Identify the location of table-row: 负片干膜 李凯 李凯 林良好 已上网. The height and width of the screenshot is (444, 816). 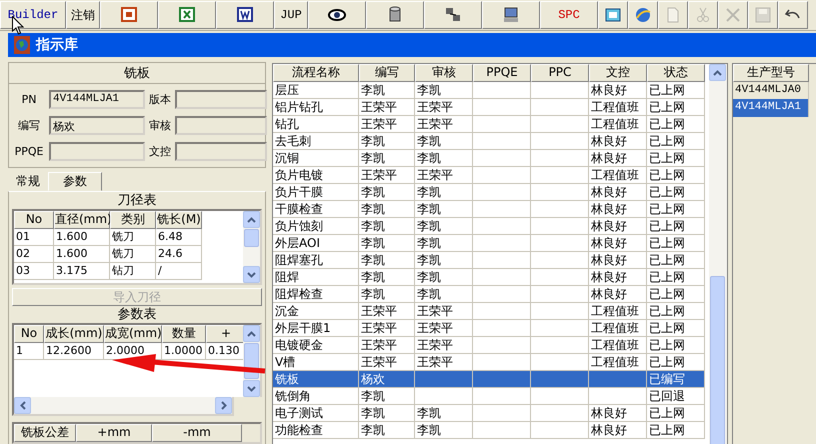
(491, 192).